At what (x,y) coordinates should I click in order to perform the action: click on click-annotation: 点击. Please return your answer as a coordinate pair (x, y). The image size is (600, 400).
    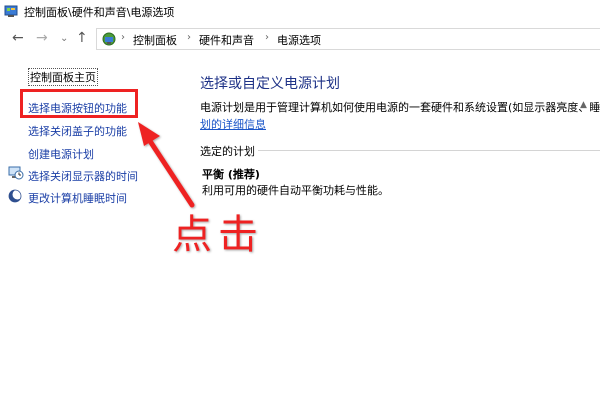
    Looking at the image, I should click on (218, 235).